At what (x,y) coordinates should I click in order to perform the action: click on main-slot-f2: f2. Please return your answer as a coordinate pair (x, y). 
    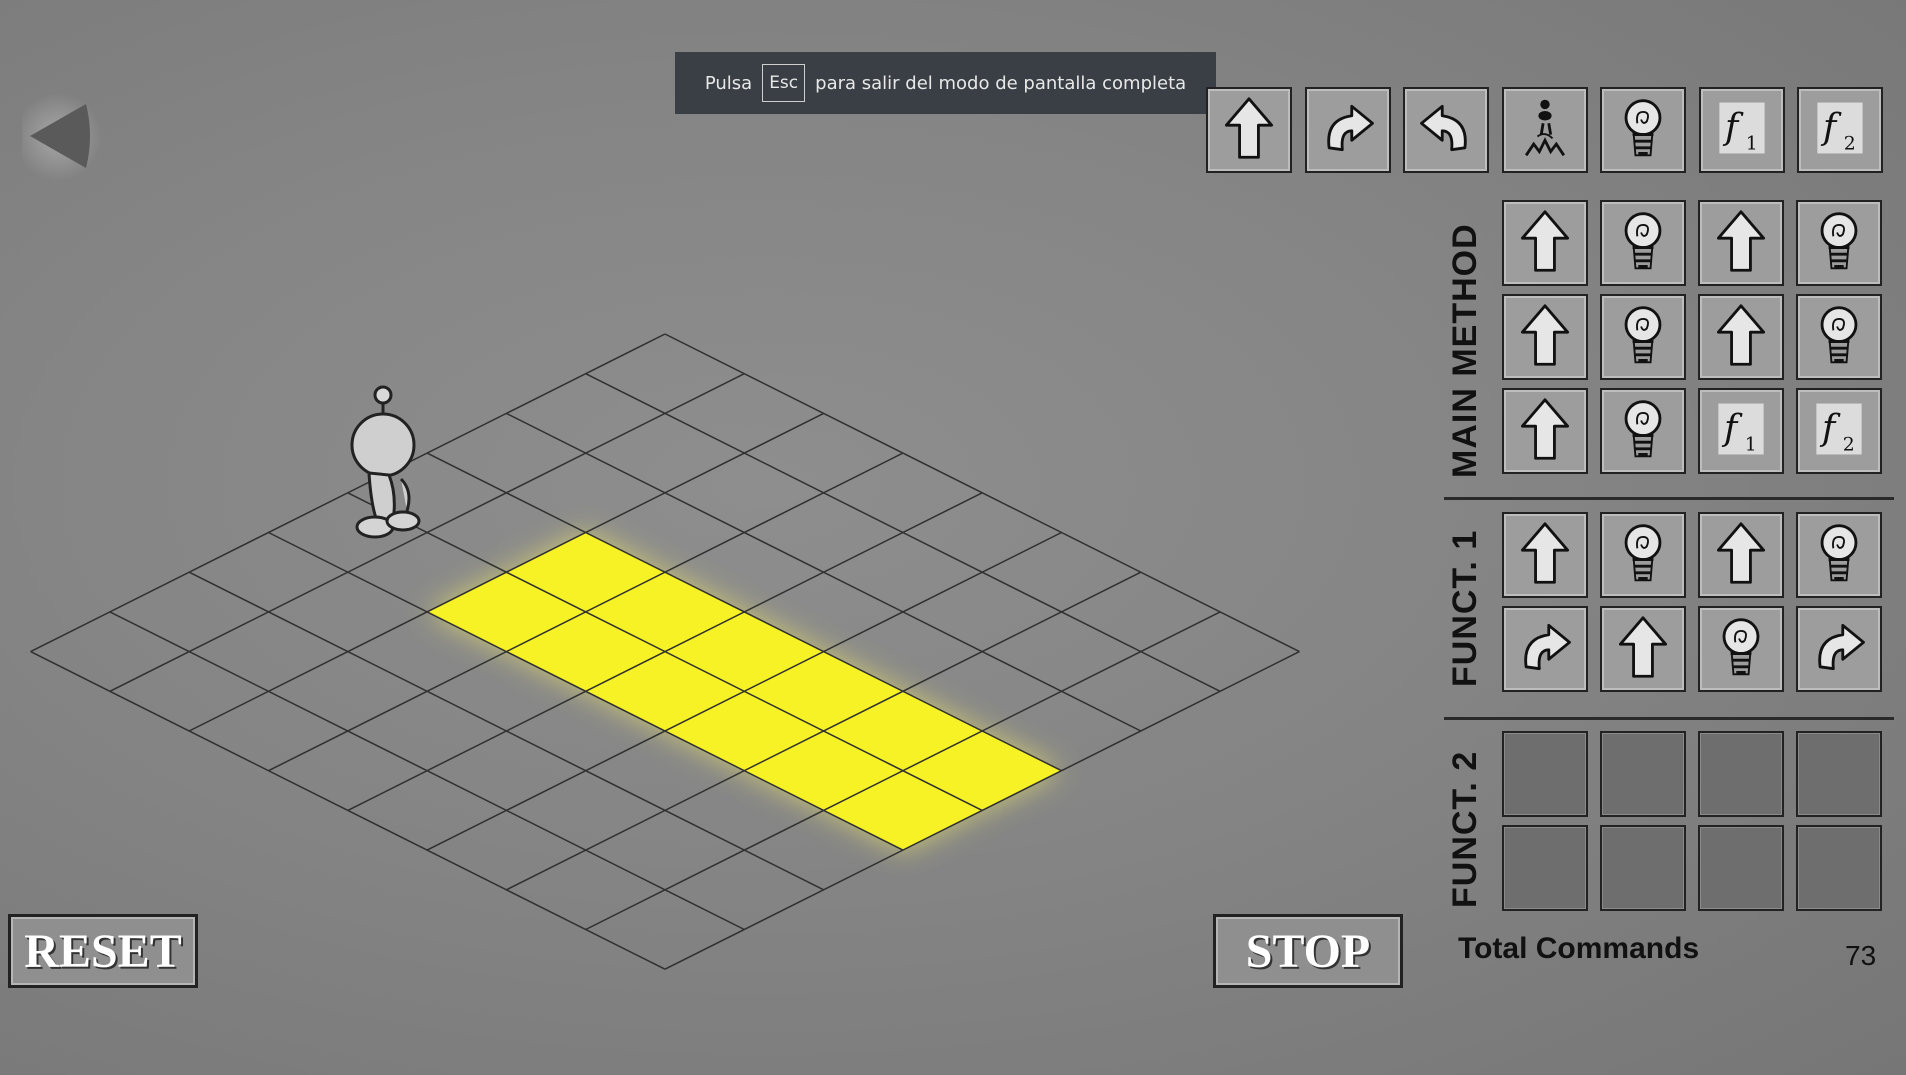
    Looking at the image, I should click on (1839, 431).